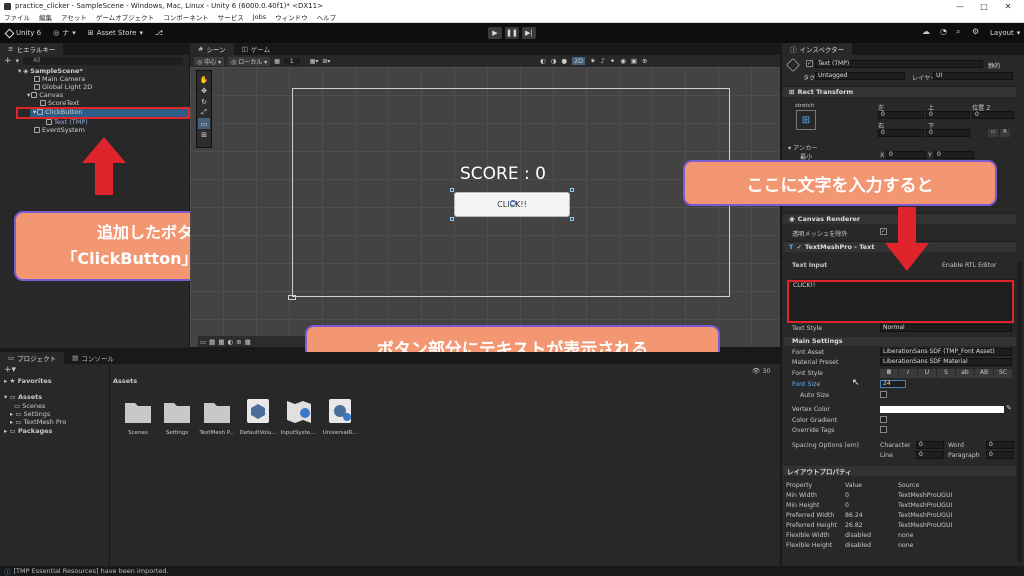  I want to click on tab-console: ▤ コンソール, so click(93, 358).